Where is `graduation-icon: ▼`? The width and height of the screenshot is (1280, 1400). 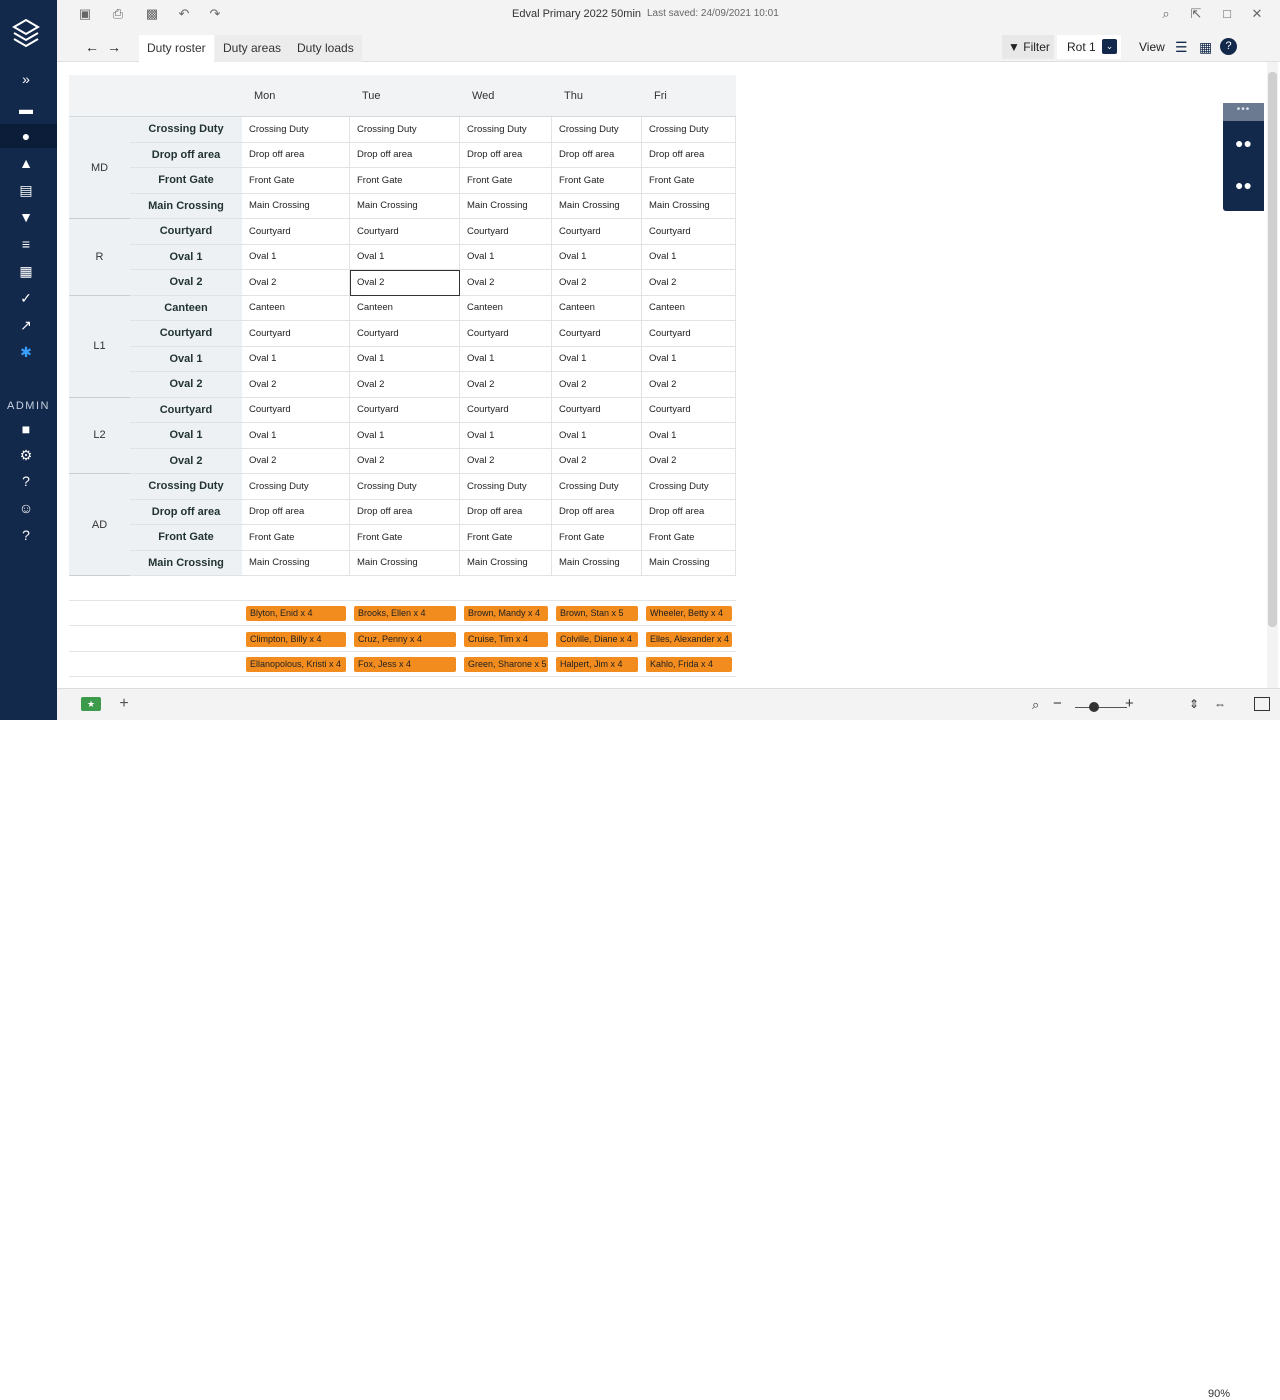
graduation-icon: ▼ is located at coordinates (26, 217).